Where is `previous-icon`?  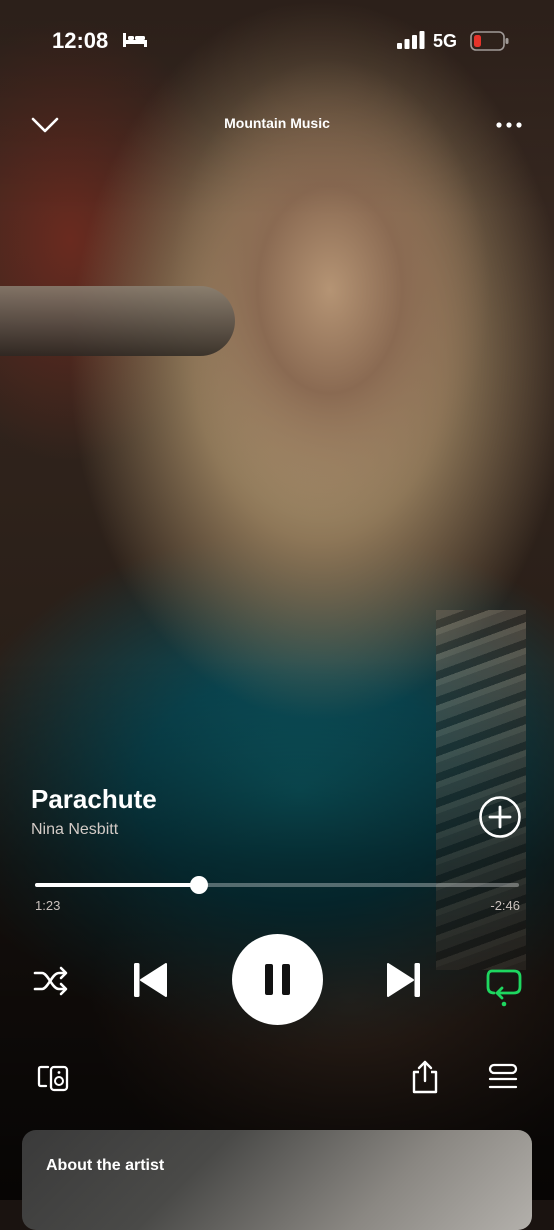 previous-icon is located at coordinates (151, 980).